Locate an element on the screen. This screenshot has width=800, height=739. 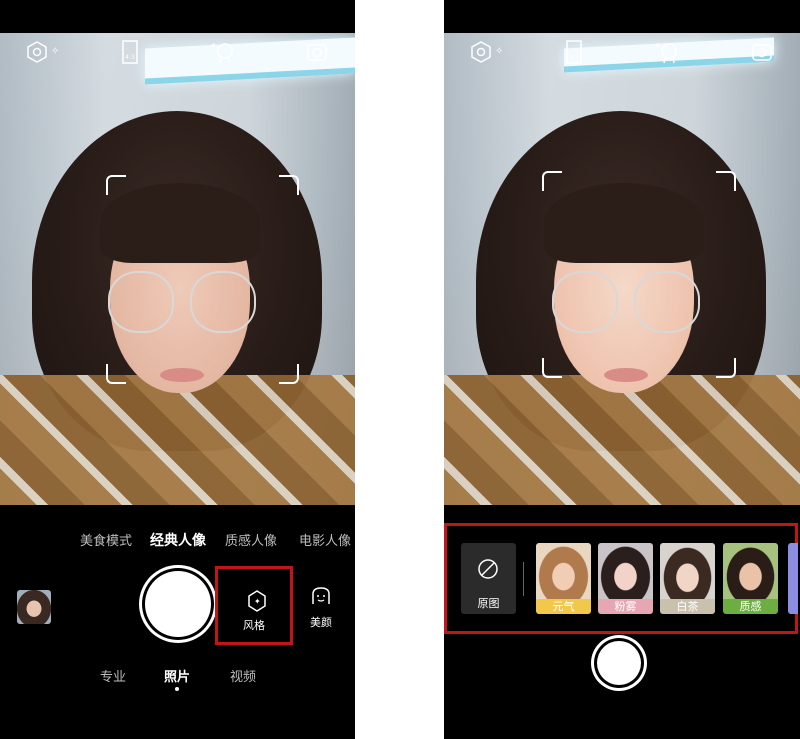
mode-texture-portrait: 质感人像 is located at coordinates (251, 539).